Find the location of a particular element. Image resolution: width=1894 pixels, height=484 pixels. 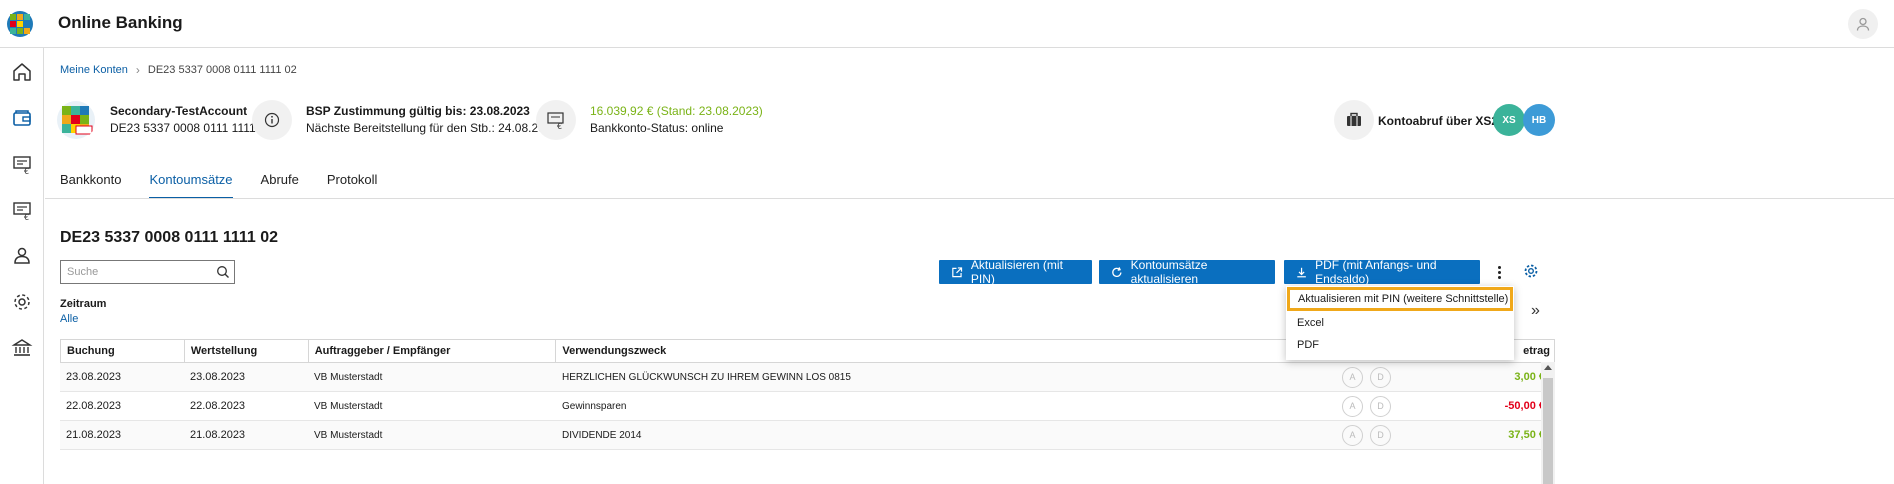

tab-bar: Bankkonto Kontoumsätze Abrufe Protokoll is located at coordinates (232, 185).